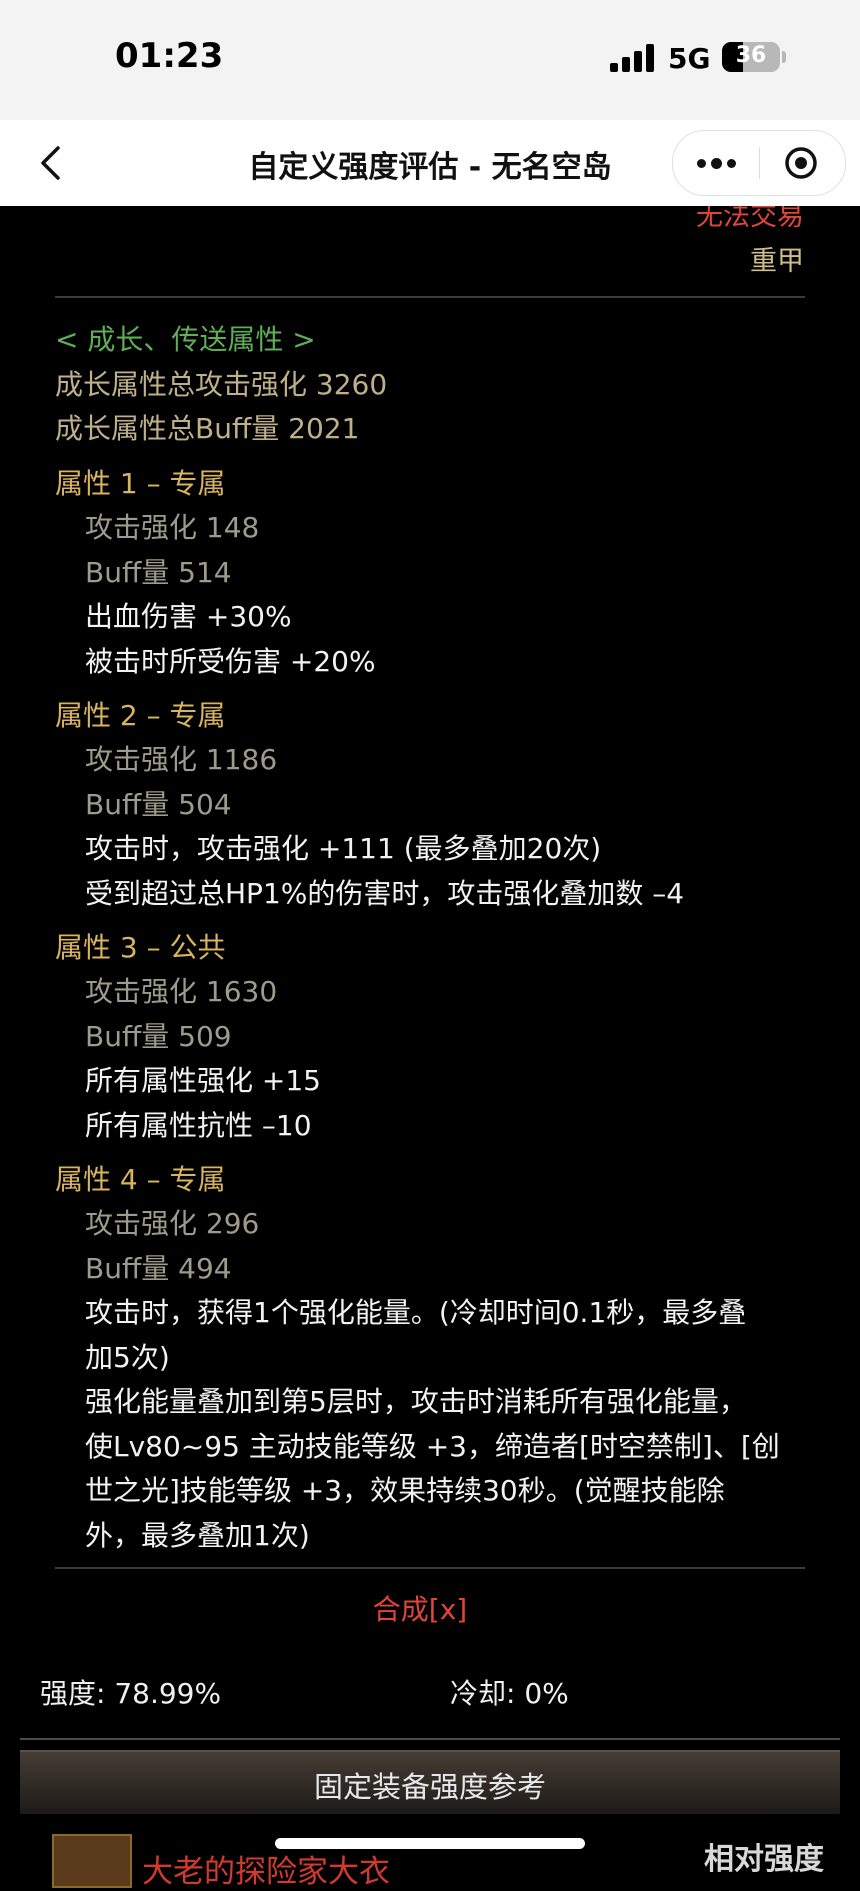  What do you see at coordinates (185, 339) in the screenshot?
I see `growth-header: < 成长、传送属性 >` at bounding box center [185, 339].